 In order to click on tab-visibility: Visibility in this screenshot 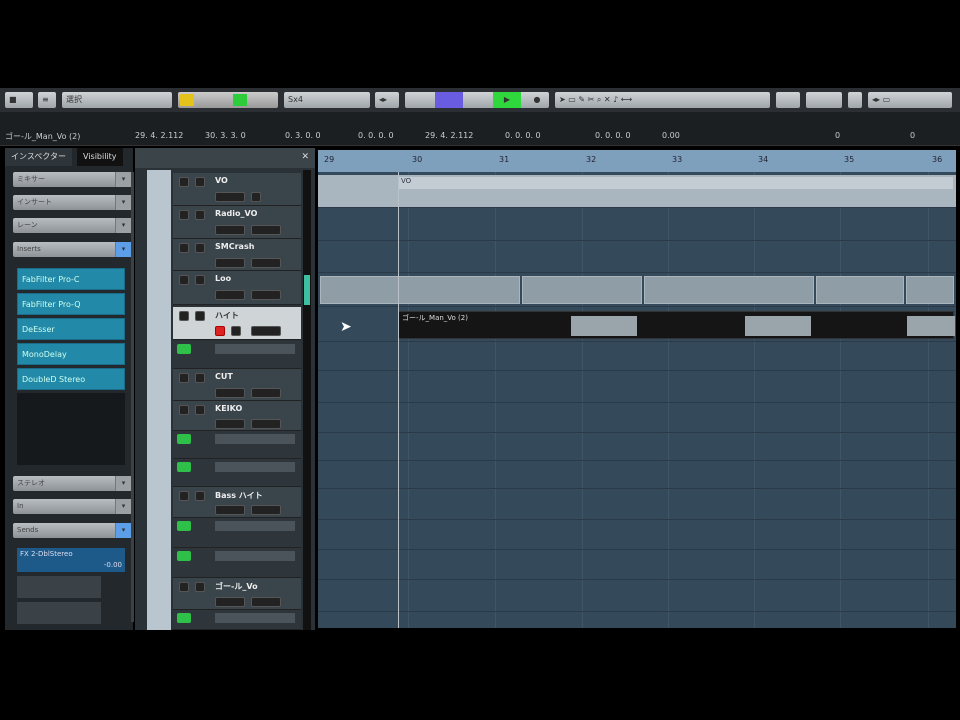, I will do `click(100, 157)`.